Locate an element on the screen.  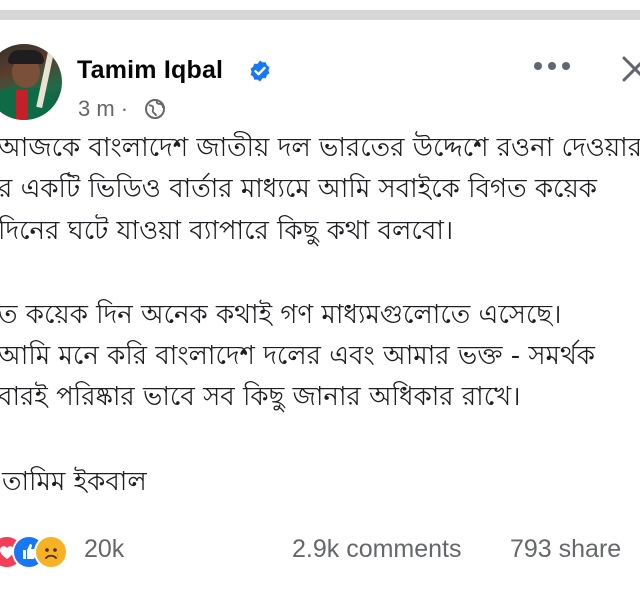
globe-icon is located at coordinates (155, 109).